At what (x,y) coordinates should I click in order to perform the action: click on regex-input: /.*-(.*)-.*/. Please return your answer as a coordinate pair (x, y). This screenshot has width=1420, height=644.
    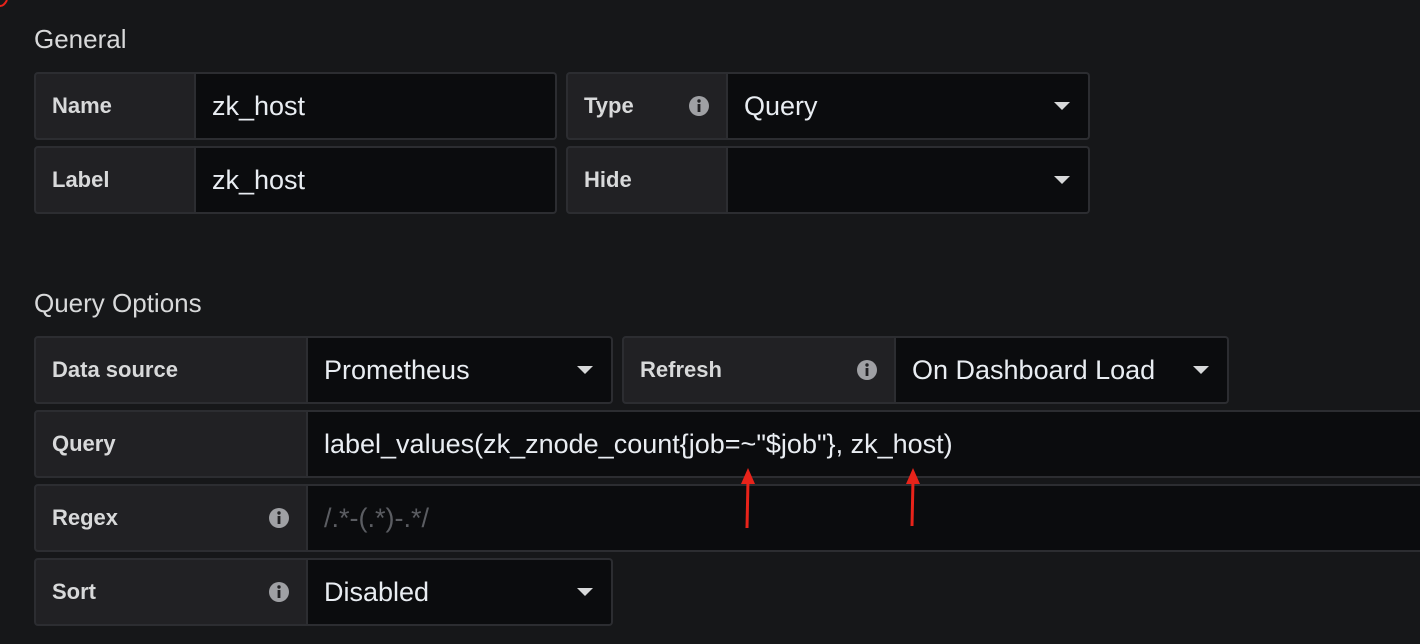
    Looking at the image, I should click on (864, 518).